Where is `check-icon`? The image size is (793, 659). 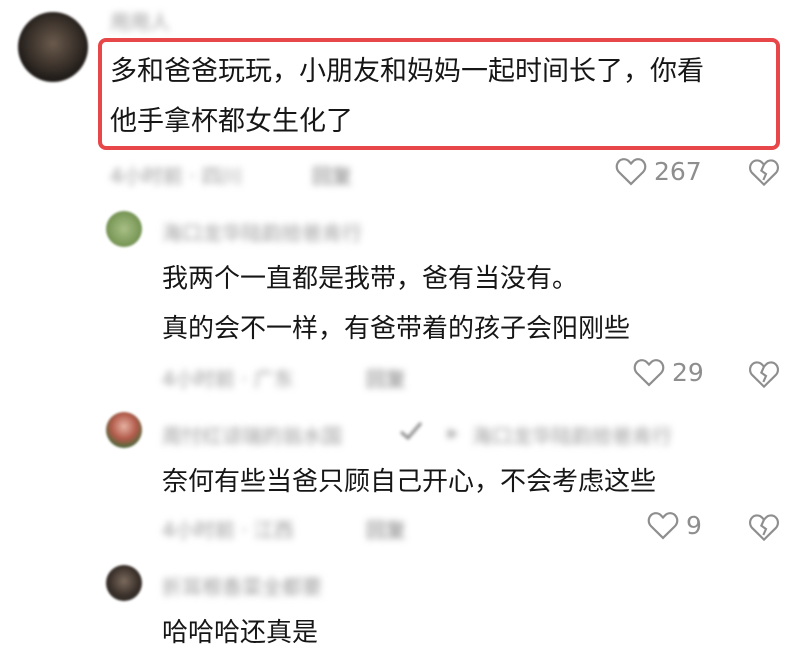
check-icon is located at coordinates (411, 431).